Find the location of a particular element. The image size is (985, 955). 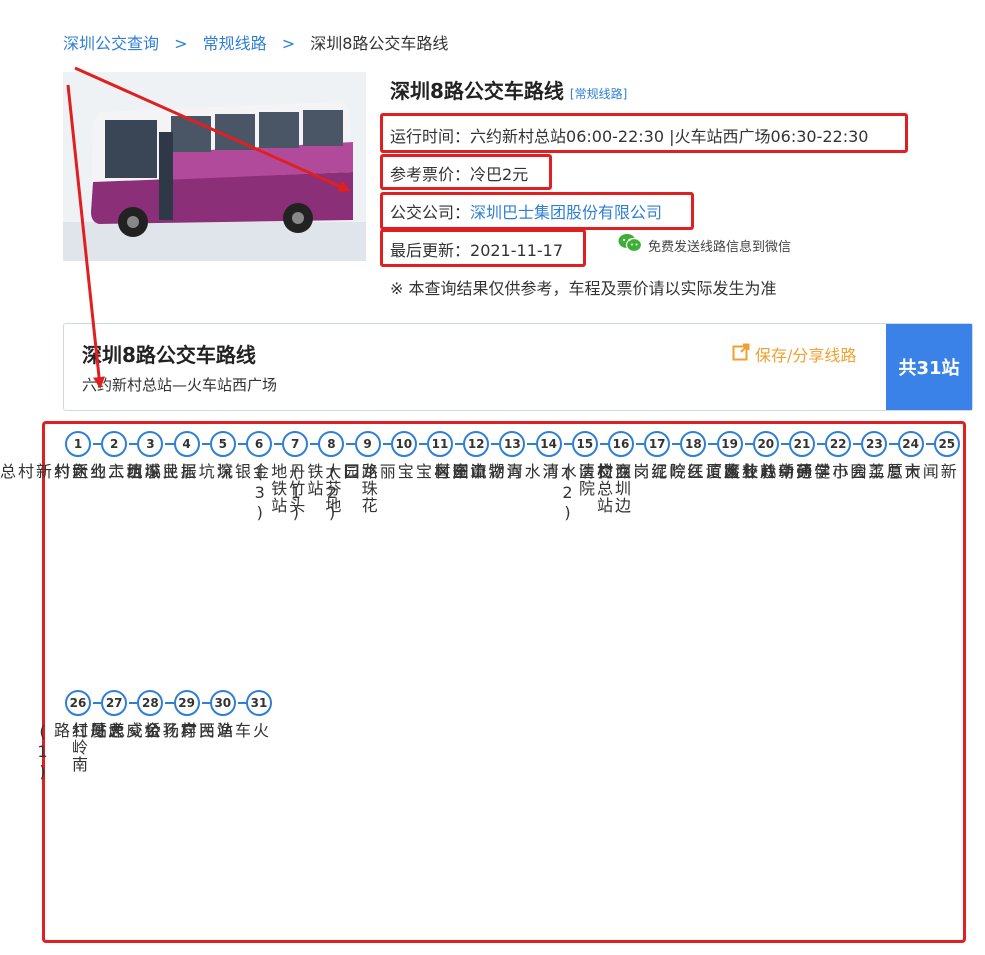

breadcrumb-link-shenzhen-bus: 深圳公交查询 is located at coordinates (111, 43).